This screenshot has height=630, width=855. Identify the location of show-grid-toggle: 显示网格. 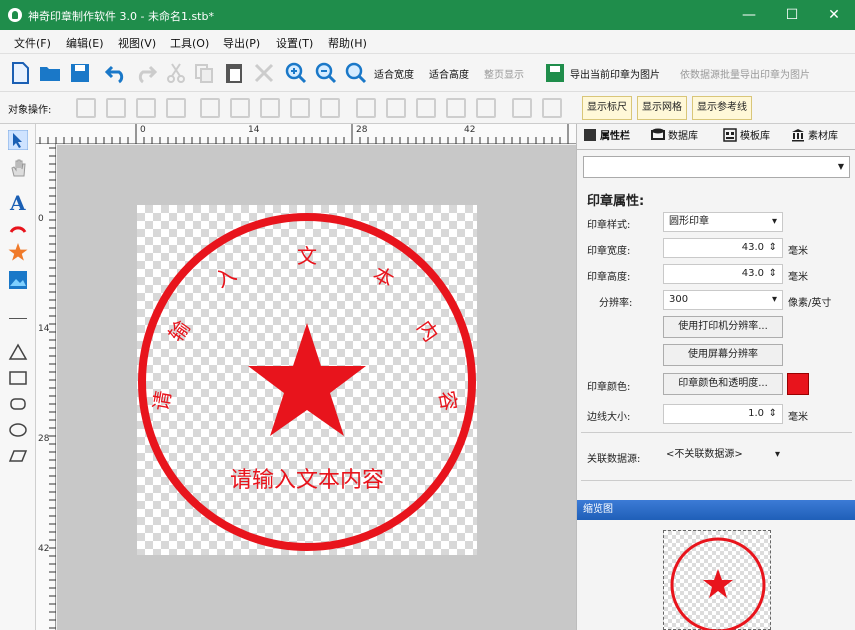
(662, 108).